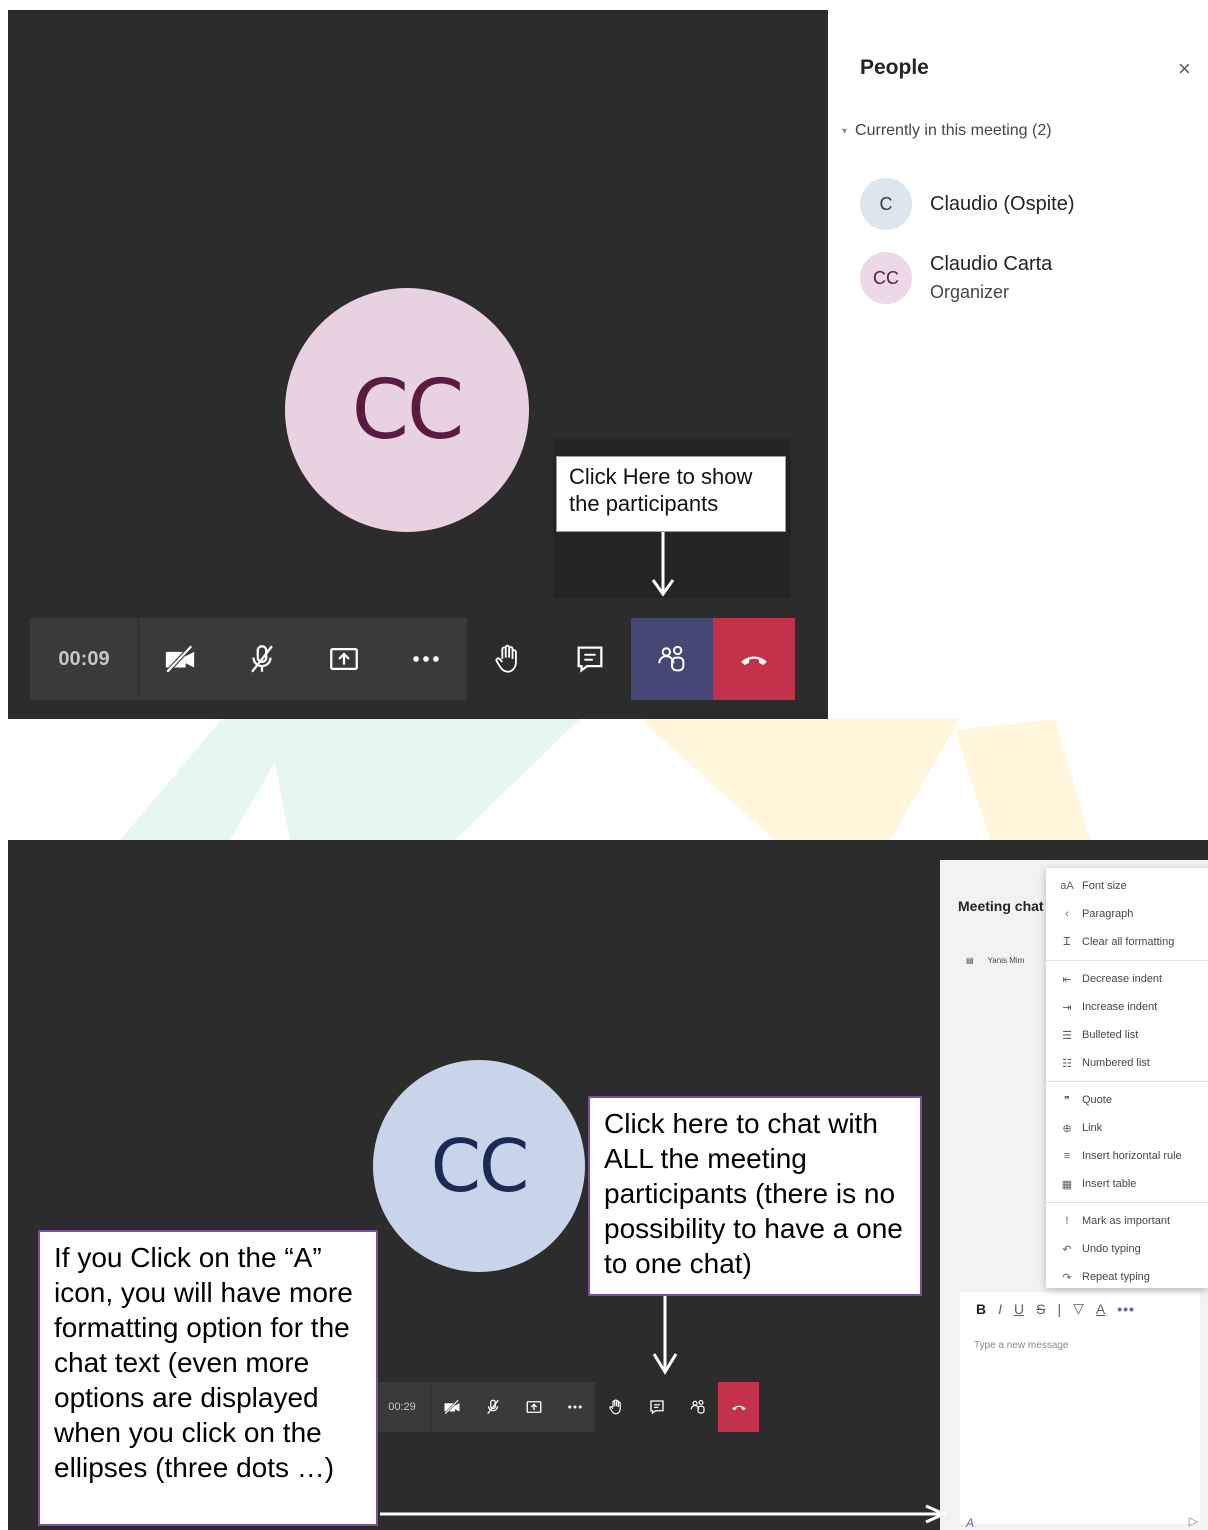 This screenshot has height=1530, width=1208. I want to click on format-toolbar: B I U S | ▽ A •••, so click(1055, 1308).